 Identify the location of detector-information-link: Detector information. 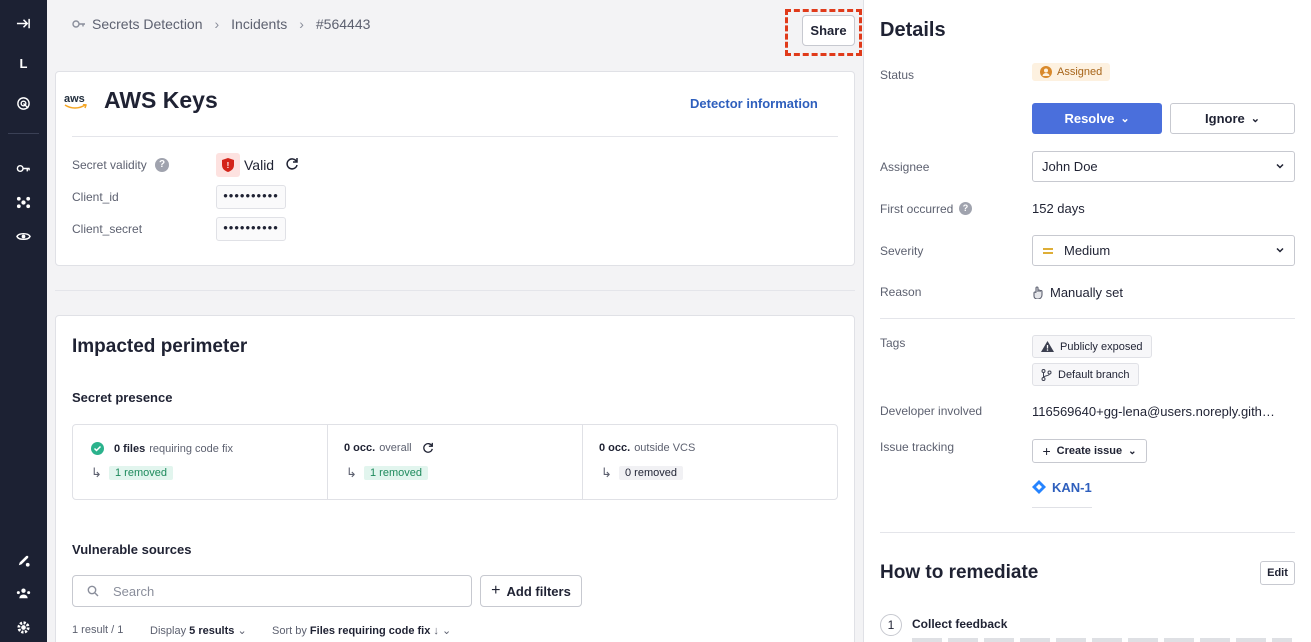
(754, 103).